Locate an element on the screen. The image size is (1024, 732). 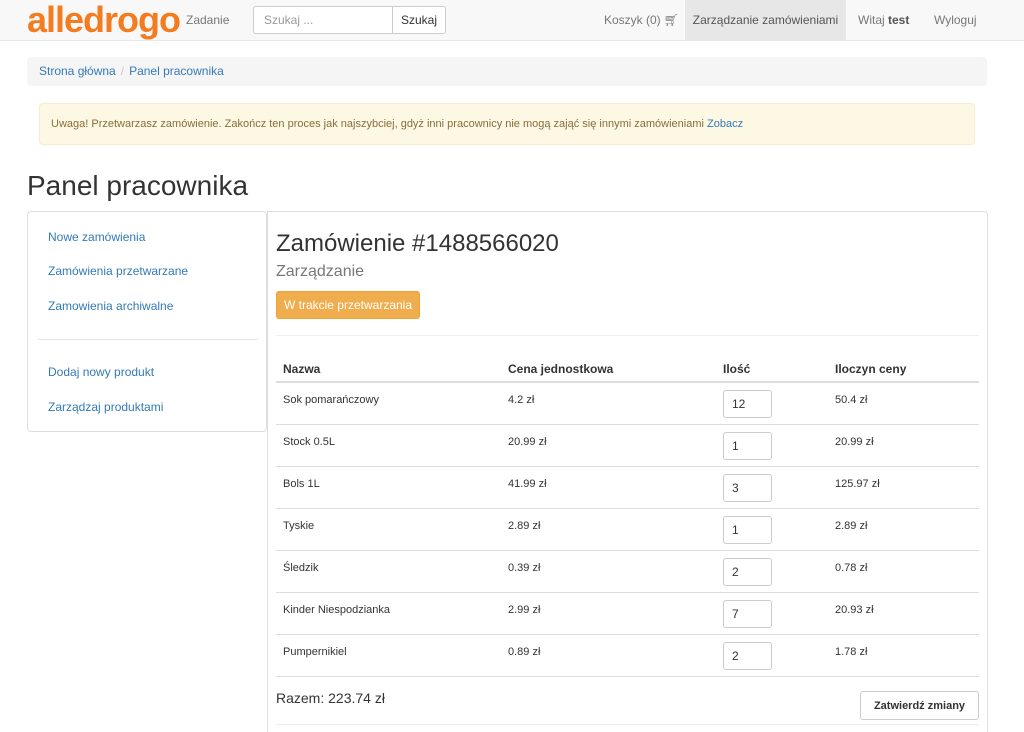
cell-name: Stock 0.5L is located at coordinates (309, 442).